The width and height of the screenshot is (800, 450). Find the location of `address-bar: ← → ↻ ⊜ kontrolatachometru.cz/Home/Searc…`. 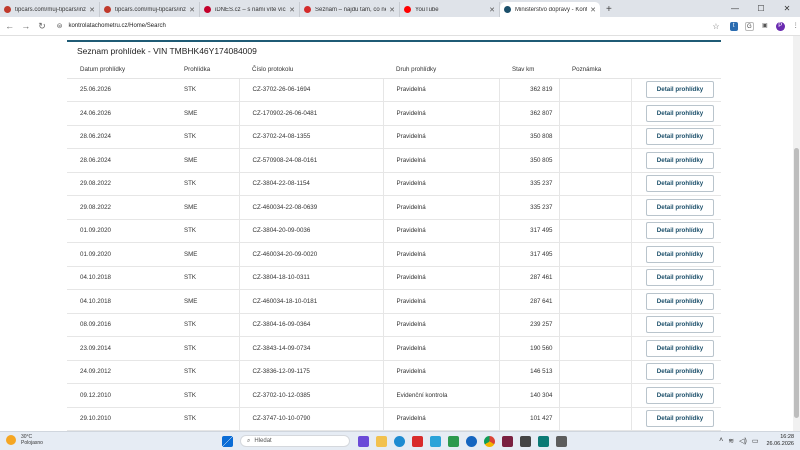

address-bar: ← → ↻ ⊜ kontrolatachometru.cz/Home/Searc… is located at coordinates (400, 26).